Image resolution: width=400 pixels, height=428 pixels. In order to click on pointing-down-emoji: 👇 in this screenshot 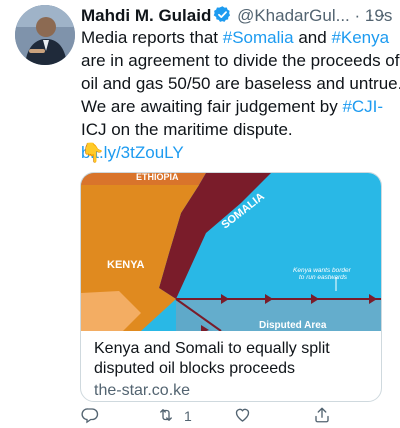, I will do `click(93, 153)`.